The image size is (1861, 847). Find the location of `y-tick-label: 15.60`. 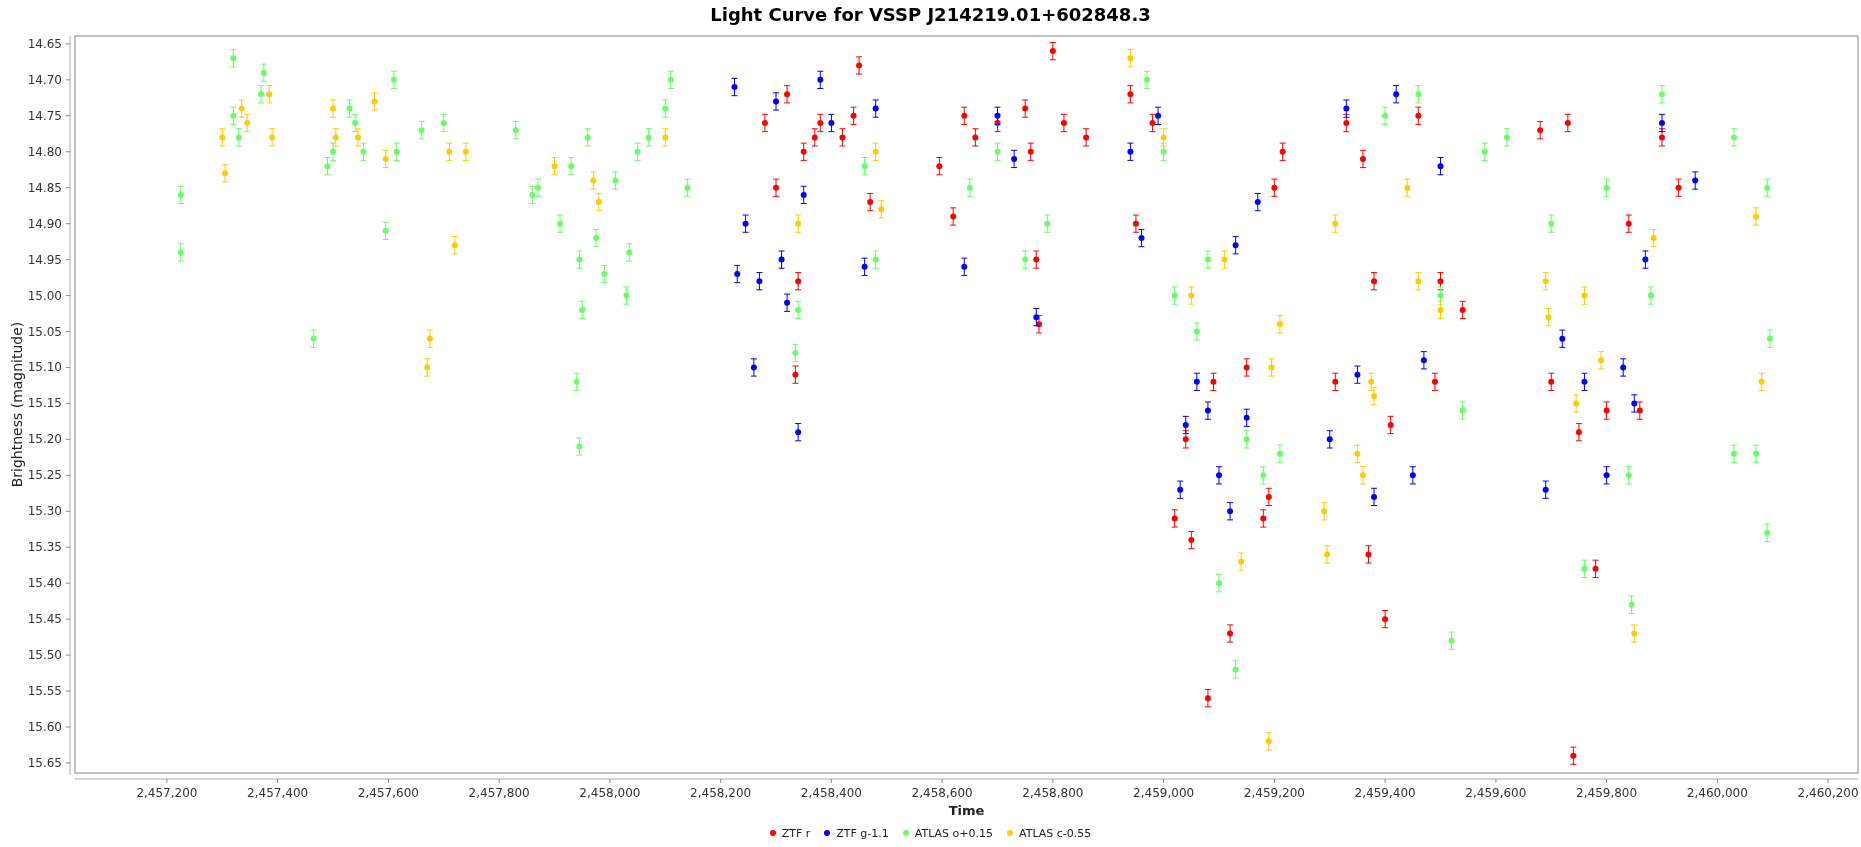

y-tick-label: 15.60 is located at coordinates (44, 727).